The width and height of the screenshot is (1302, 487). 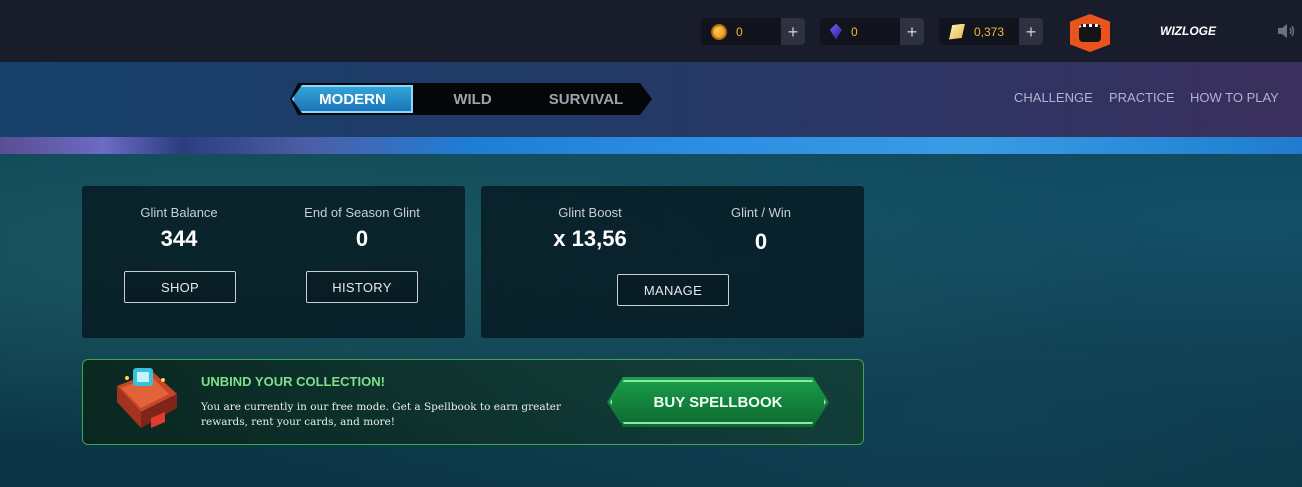 I want to click on glint-per-win-value: 0, so click(x=761, y=241).